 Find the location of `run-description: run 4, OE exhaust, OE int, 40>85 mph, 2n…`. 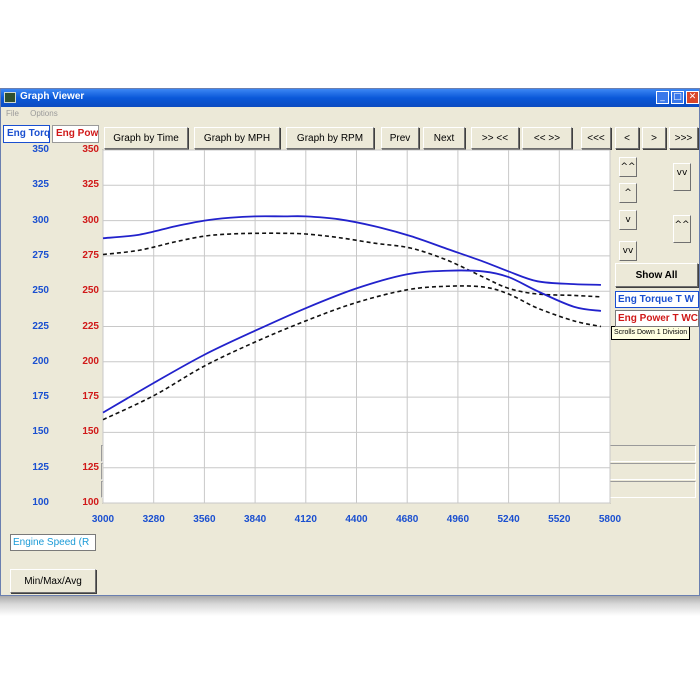

run-description: run 4, OE exhaust, OE int, 40>85 mph, 2n… is located at coordinates (486, 471).